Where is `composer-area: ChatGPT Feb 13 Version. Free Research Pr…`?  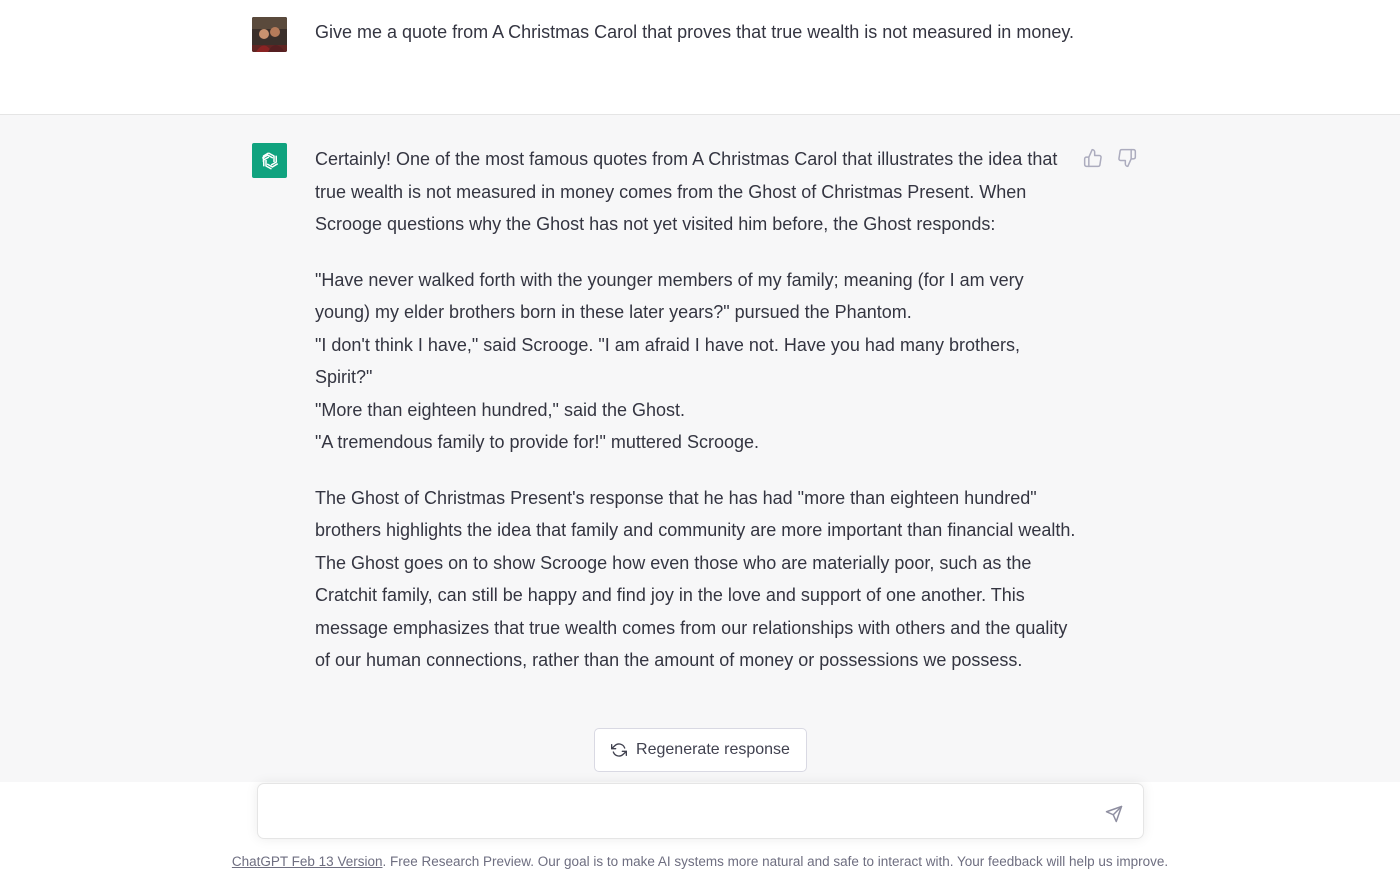 composer-area: ChatGPT Feb 13 Version. Free Research Pr… is located at coordinates (700, 835).